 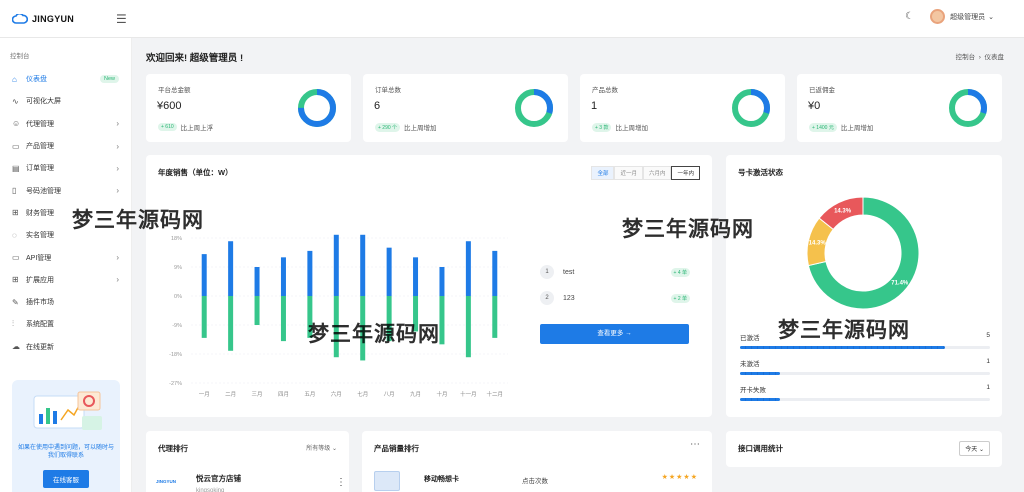 I want to click on dark-mode-icon: ☾, so click(x=909, y=16).